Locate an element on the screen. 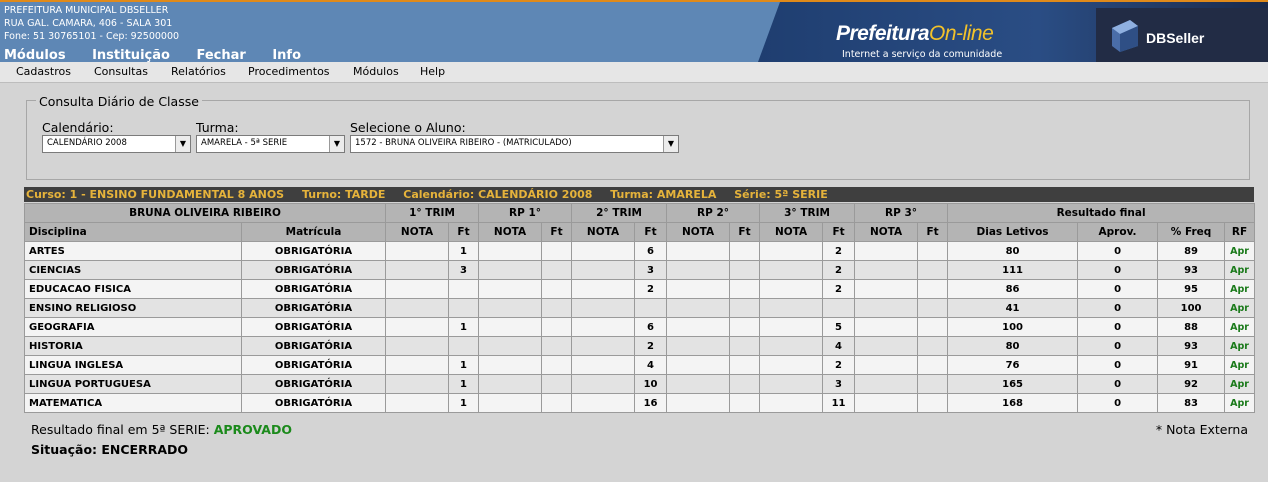 This screenshot has height=482, width=1268. freq-cell: 91 is located at coordinates (1191, 365).